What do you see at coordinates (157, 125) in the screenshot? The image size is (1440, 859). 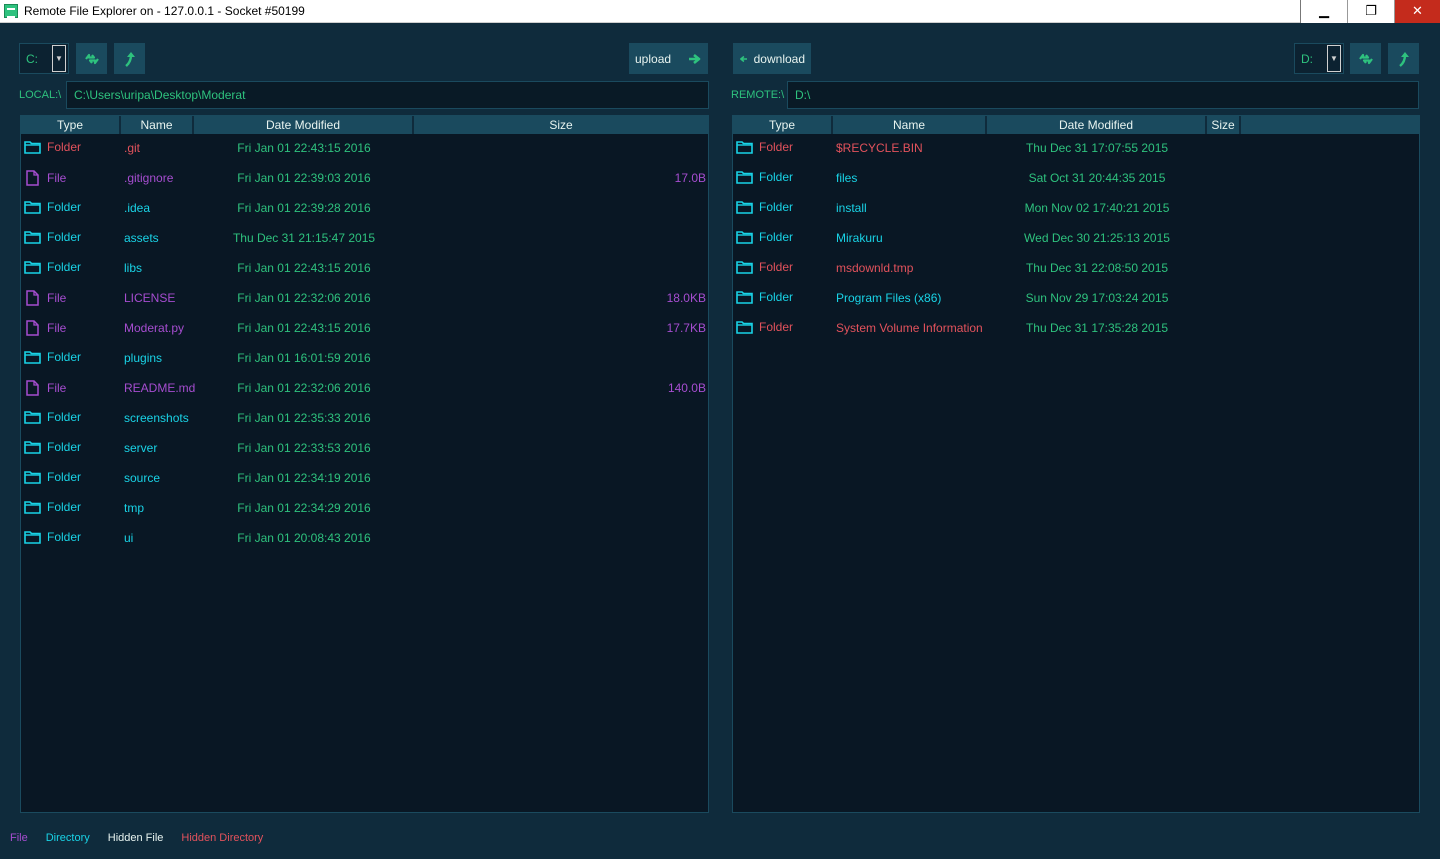 I see `local-col-name: Name` at bounding box center [157, 125].